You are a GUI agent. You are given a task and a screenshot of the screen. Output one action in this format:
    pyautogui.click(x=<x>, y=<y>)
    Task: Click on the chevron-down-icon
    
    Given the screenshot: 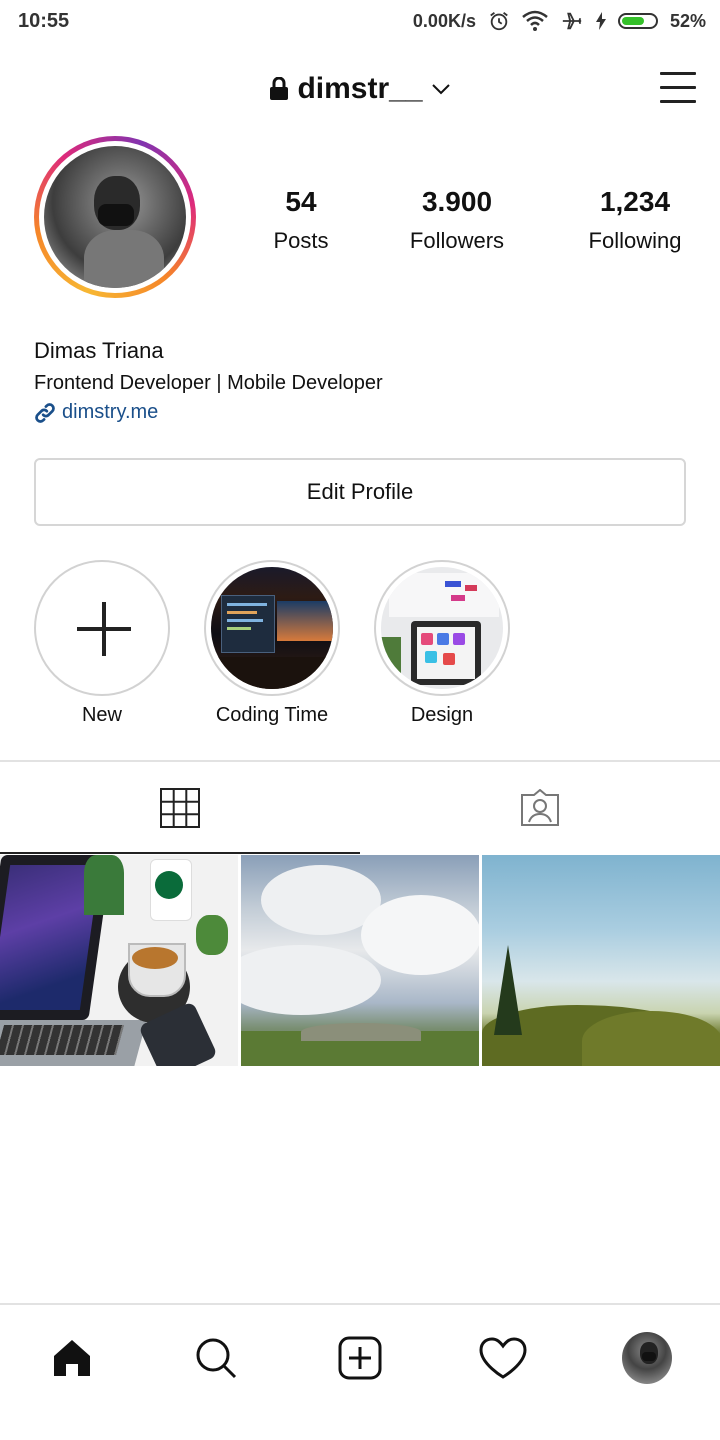 What is the action you would take?
    pyautogui.click(x=440, y=89)
    